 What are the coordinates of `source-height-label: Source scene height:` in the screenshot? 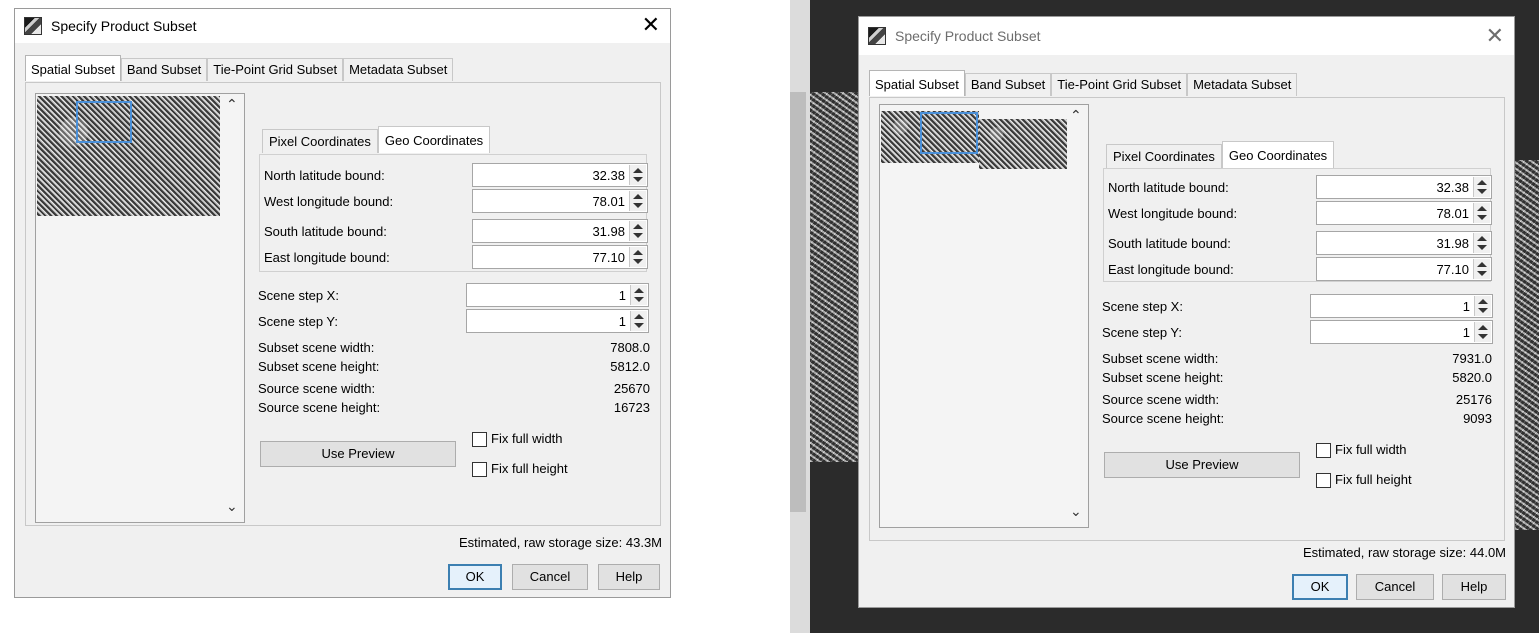 It's located at (319, 407).